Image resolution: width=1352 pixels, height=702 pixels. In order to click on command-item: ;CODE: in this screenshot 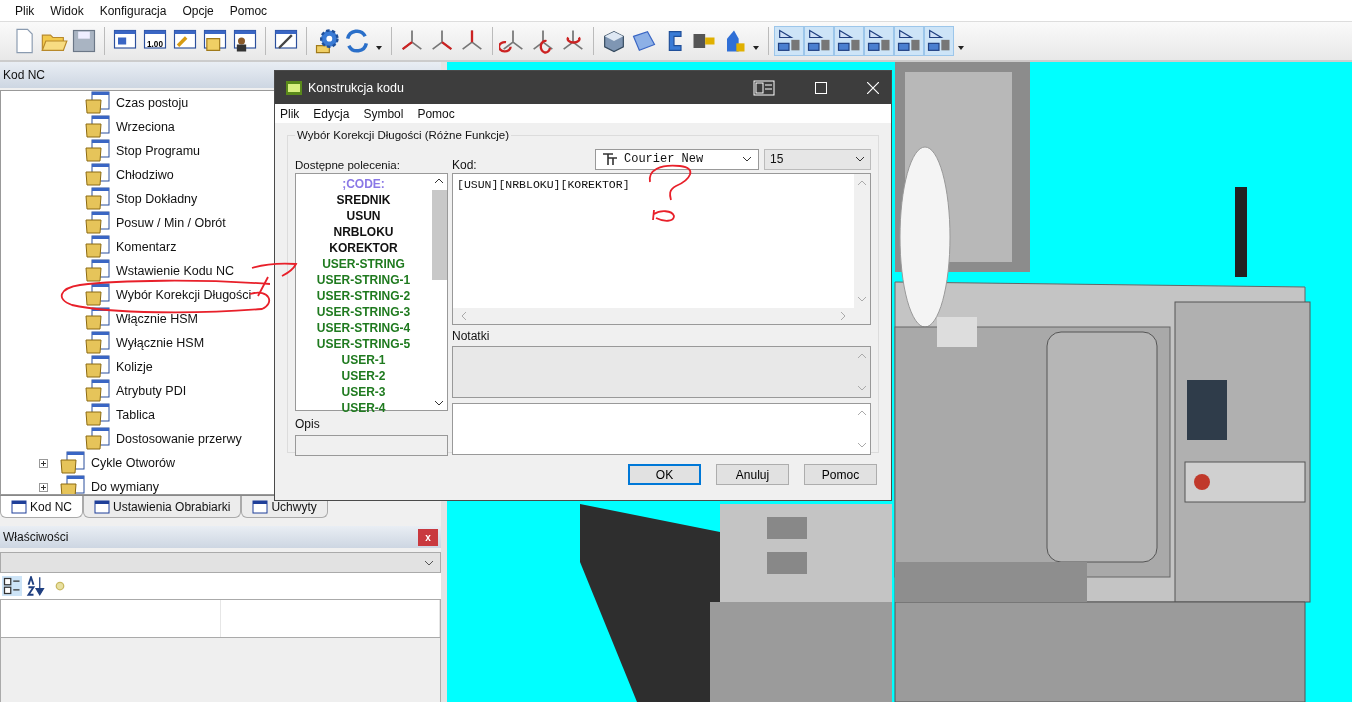, I will do `click(363, 184)`.